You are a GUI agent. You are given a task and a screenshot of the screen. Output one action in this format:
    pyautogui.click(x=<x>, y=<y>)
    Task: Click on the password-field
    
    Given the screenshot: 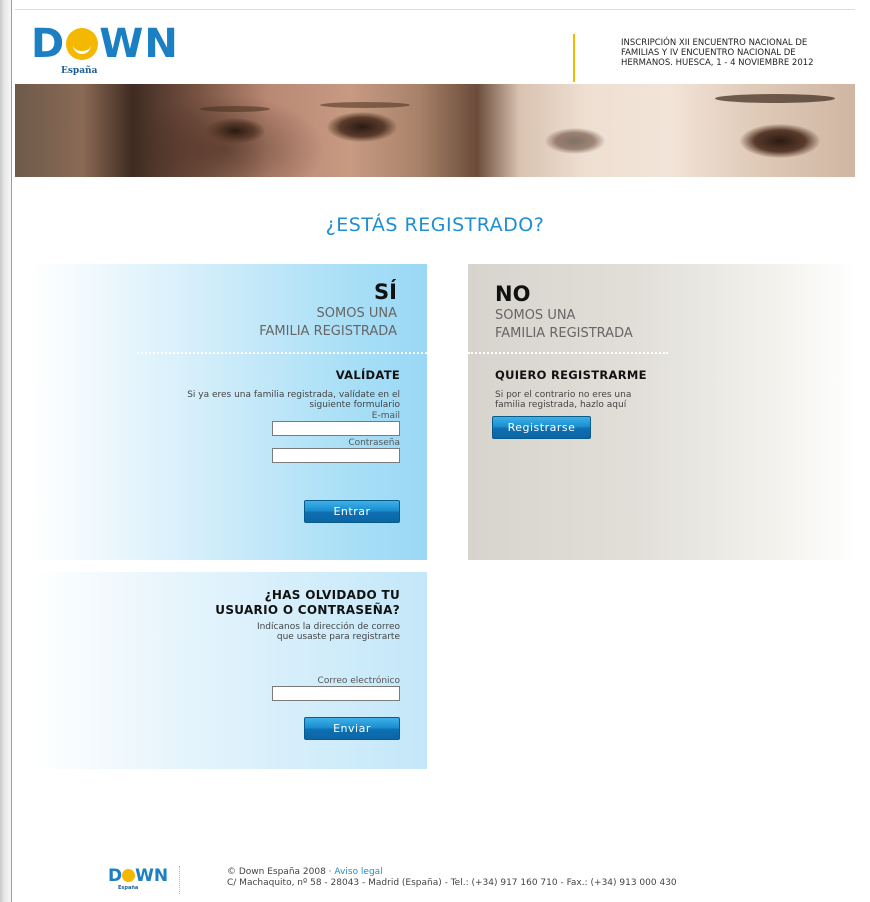 What is the action you would take?
    pyautogui.click(x=336, y=455)
    